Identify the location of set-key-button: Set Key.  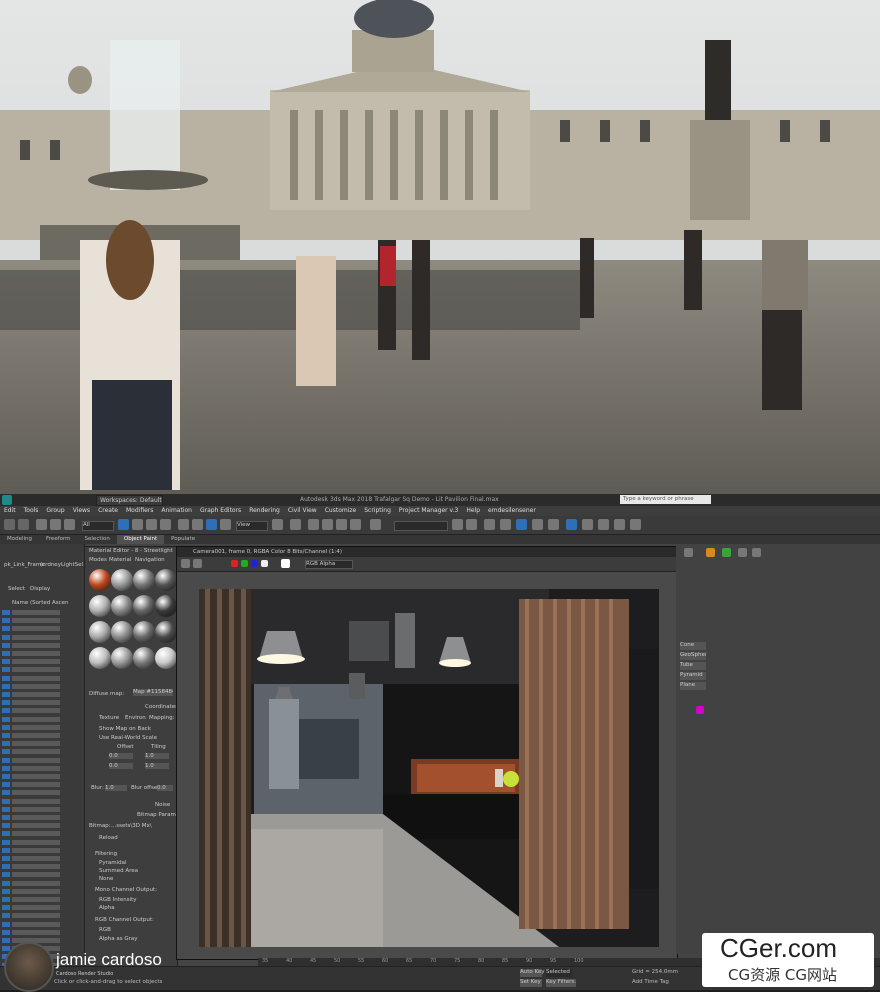
(531, 983).